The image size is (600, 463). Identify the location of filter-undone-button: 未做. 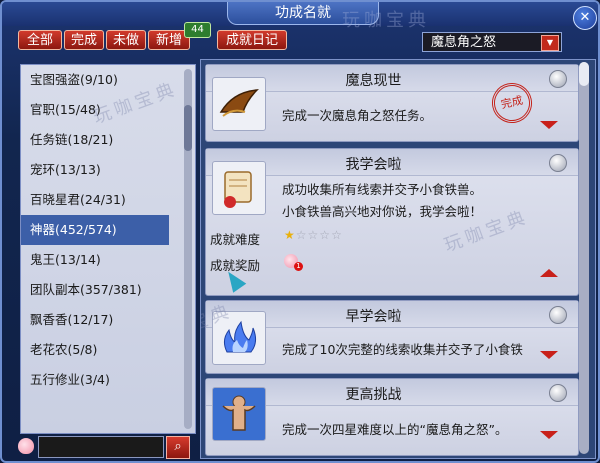
(126, 40).